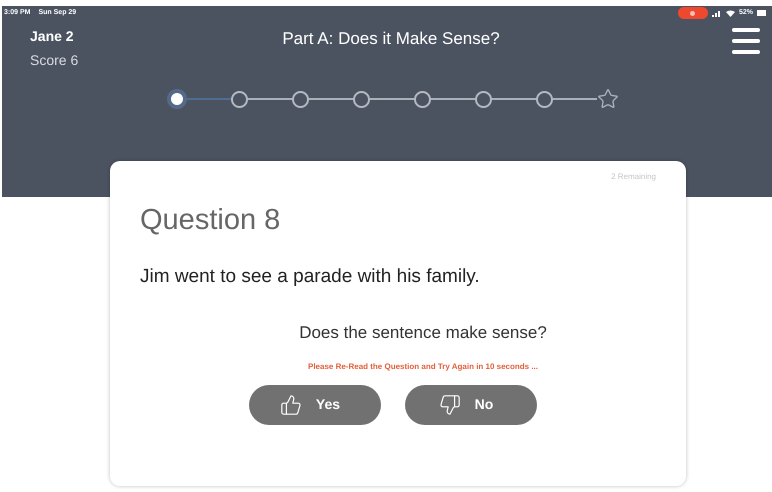 This screenshot has width=772, height=492. I want to click on battery-icon, so click(761, 13).